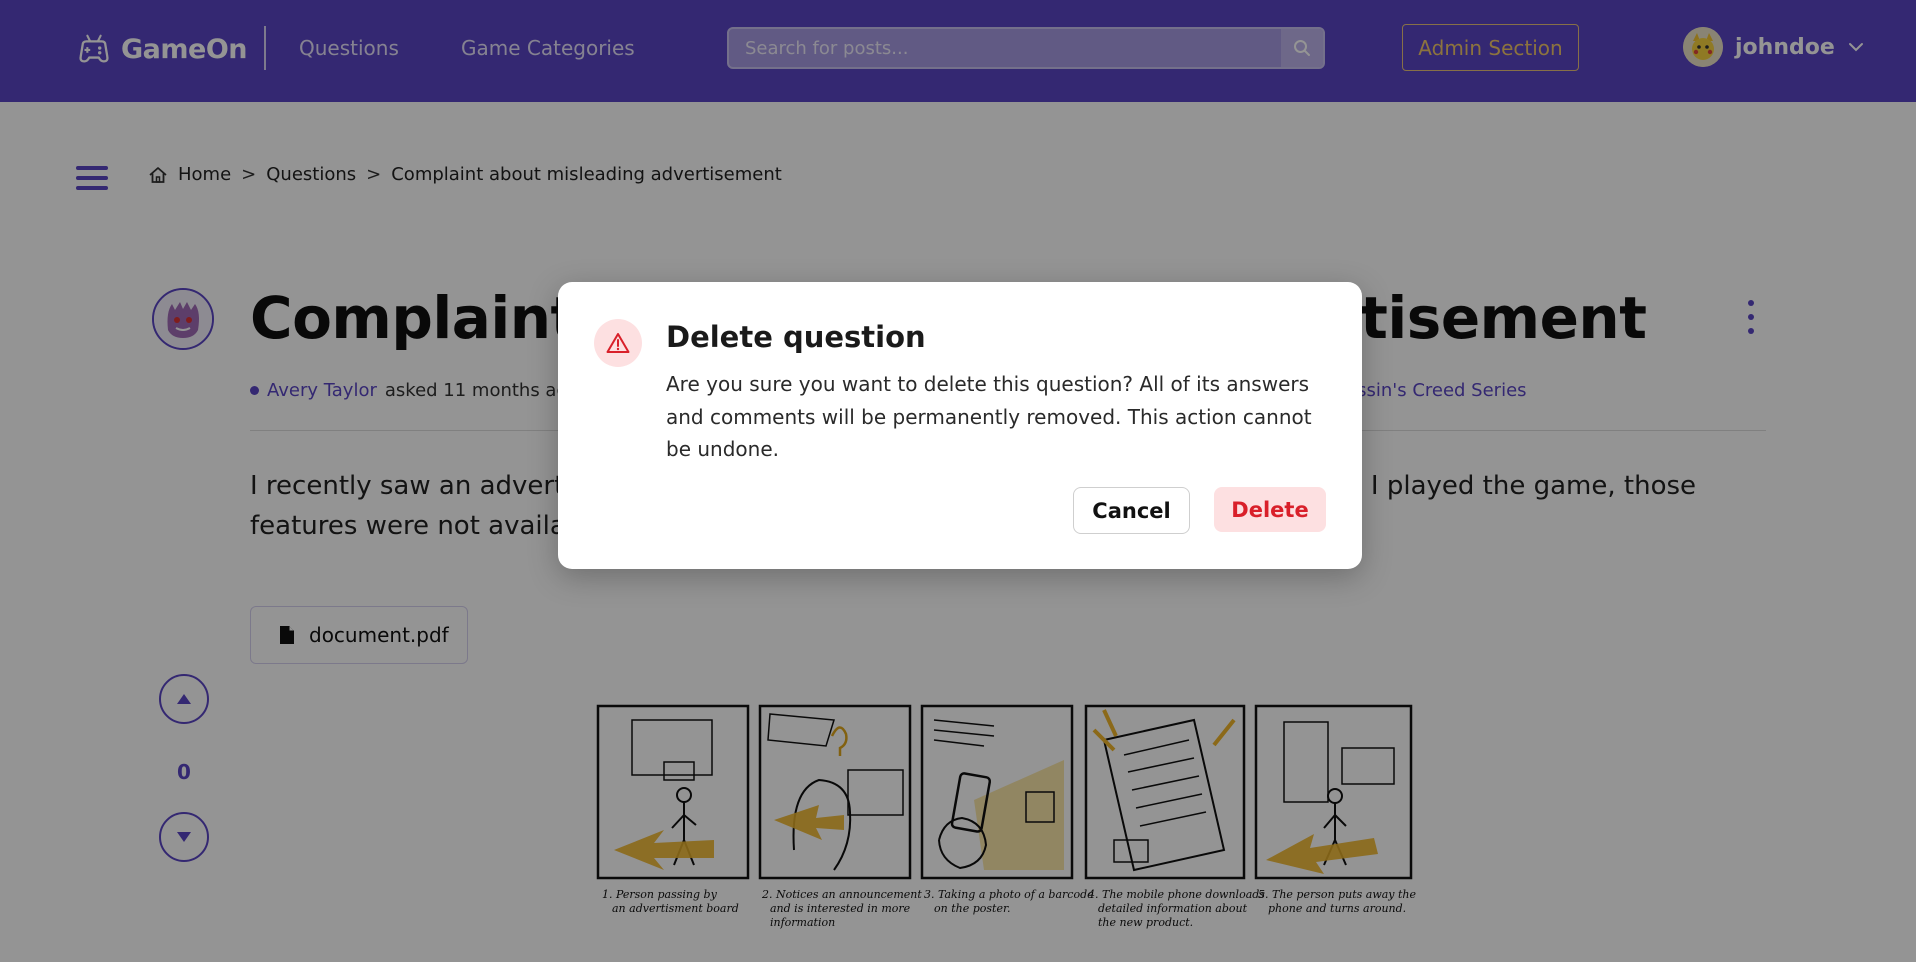 The width and height of the screenshot is (1916, 962). I want to click on warning-triangle-icon, so click(618, 343).